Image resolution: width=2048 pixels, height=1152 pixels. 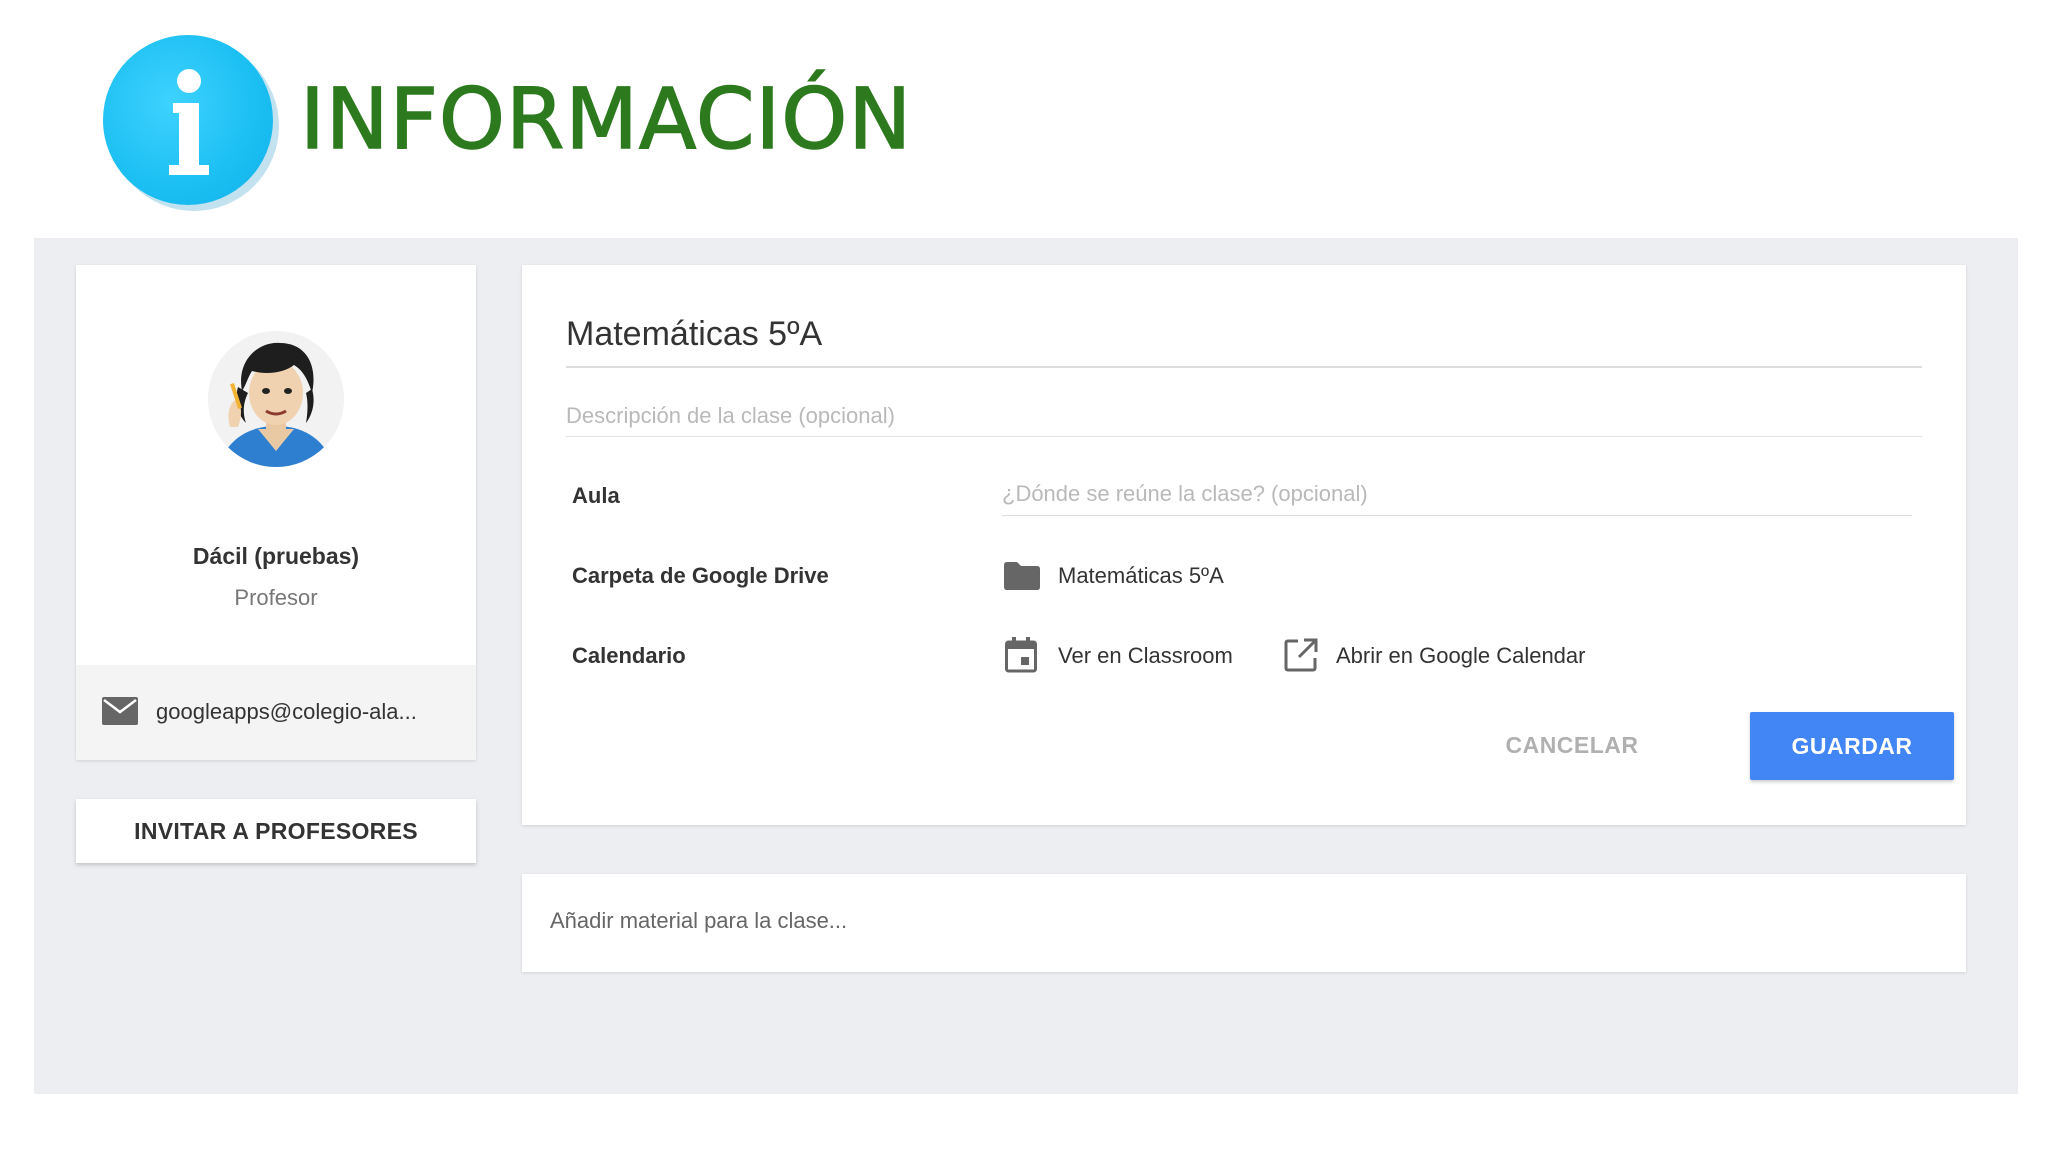 I want to click on external-link-icon, so click(x=1301, y=657).